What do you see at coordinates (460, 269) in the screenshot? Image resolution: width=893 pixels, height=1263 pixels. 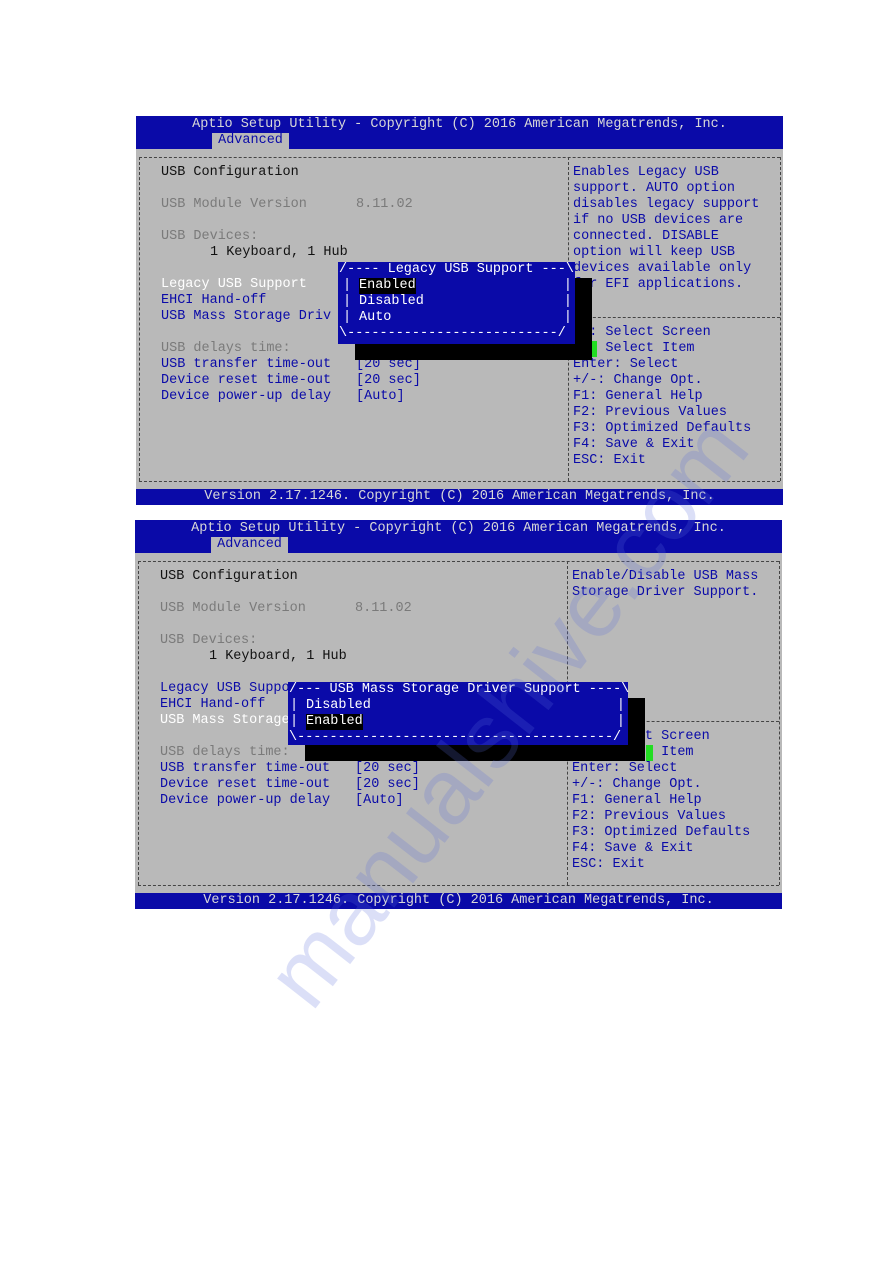 I see `popup-title: Legacy USB Support` at bounding box center [460, 269].